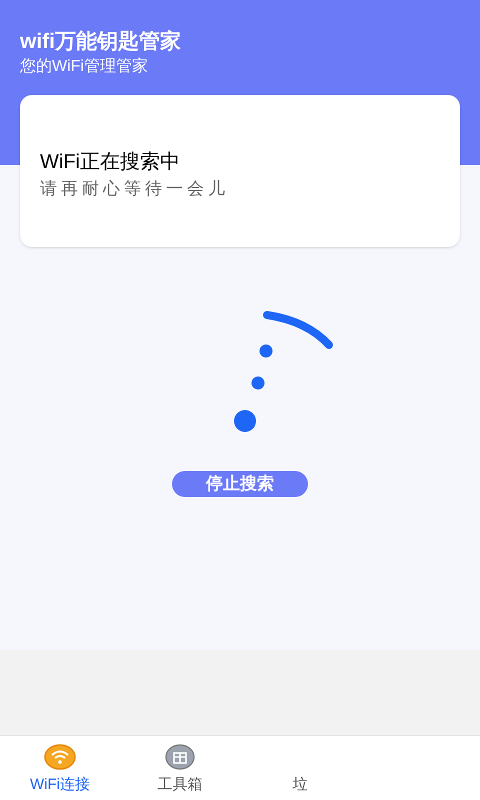  Describe the element at coordinates (135, 189) in the screenshot. I see `status-message: 请再耐心等待一会儿` at that location.